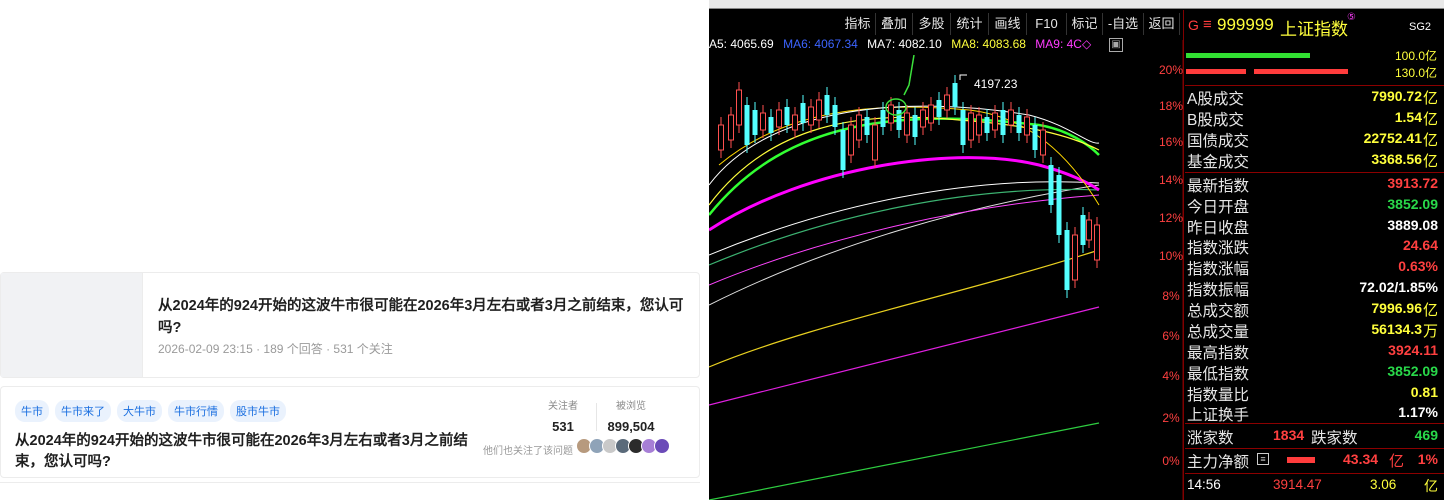 Image resolution: width=1444 pixels, height=500 pixels. Describe the element at coordinates (1218, 207) in the screenshot. I see `stat-label: 今日开盘` at that location.